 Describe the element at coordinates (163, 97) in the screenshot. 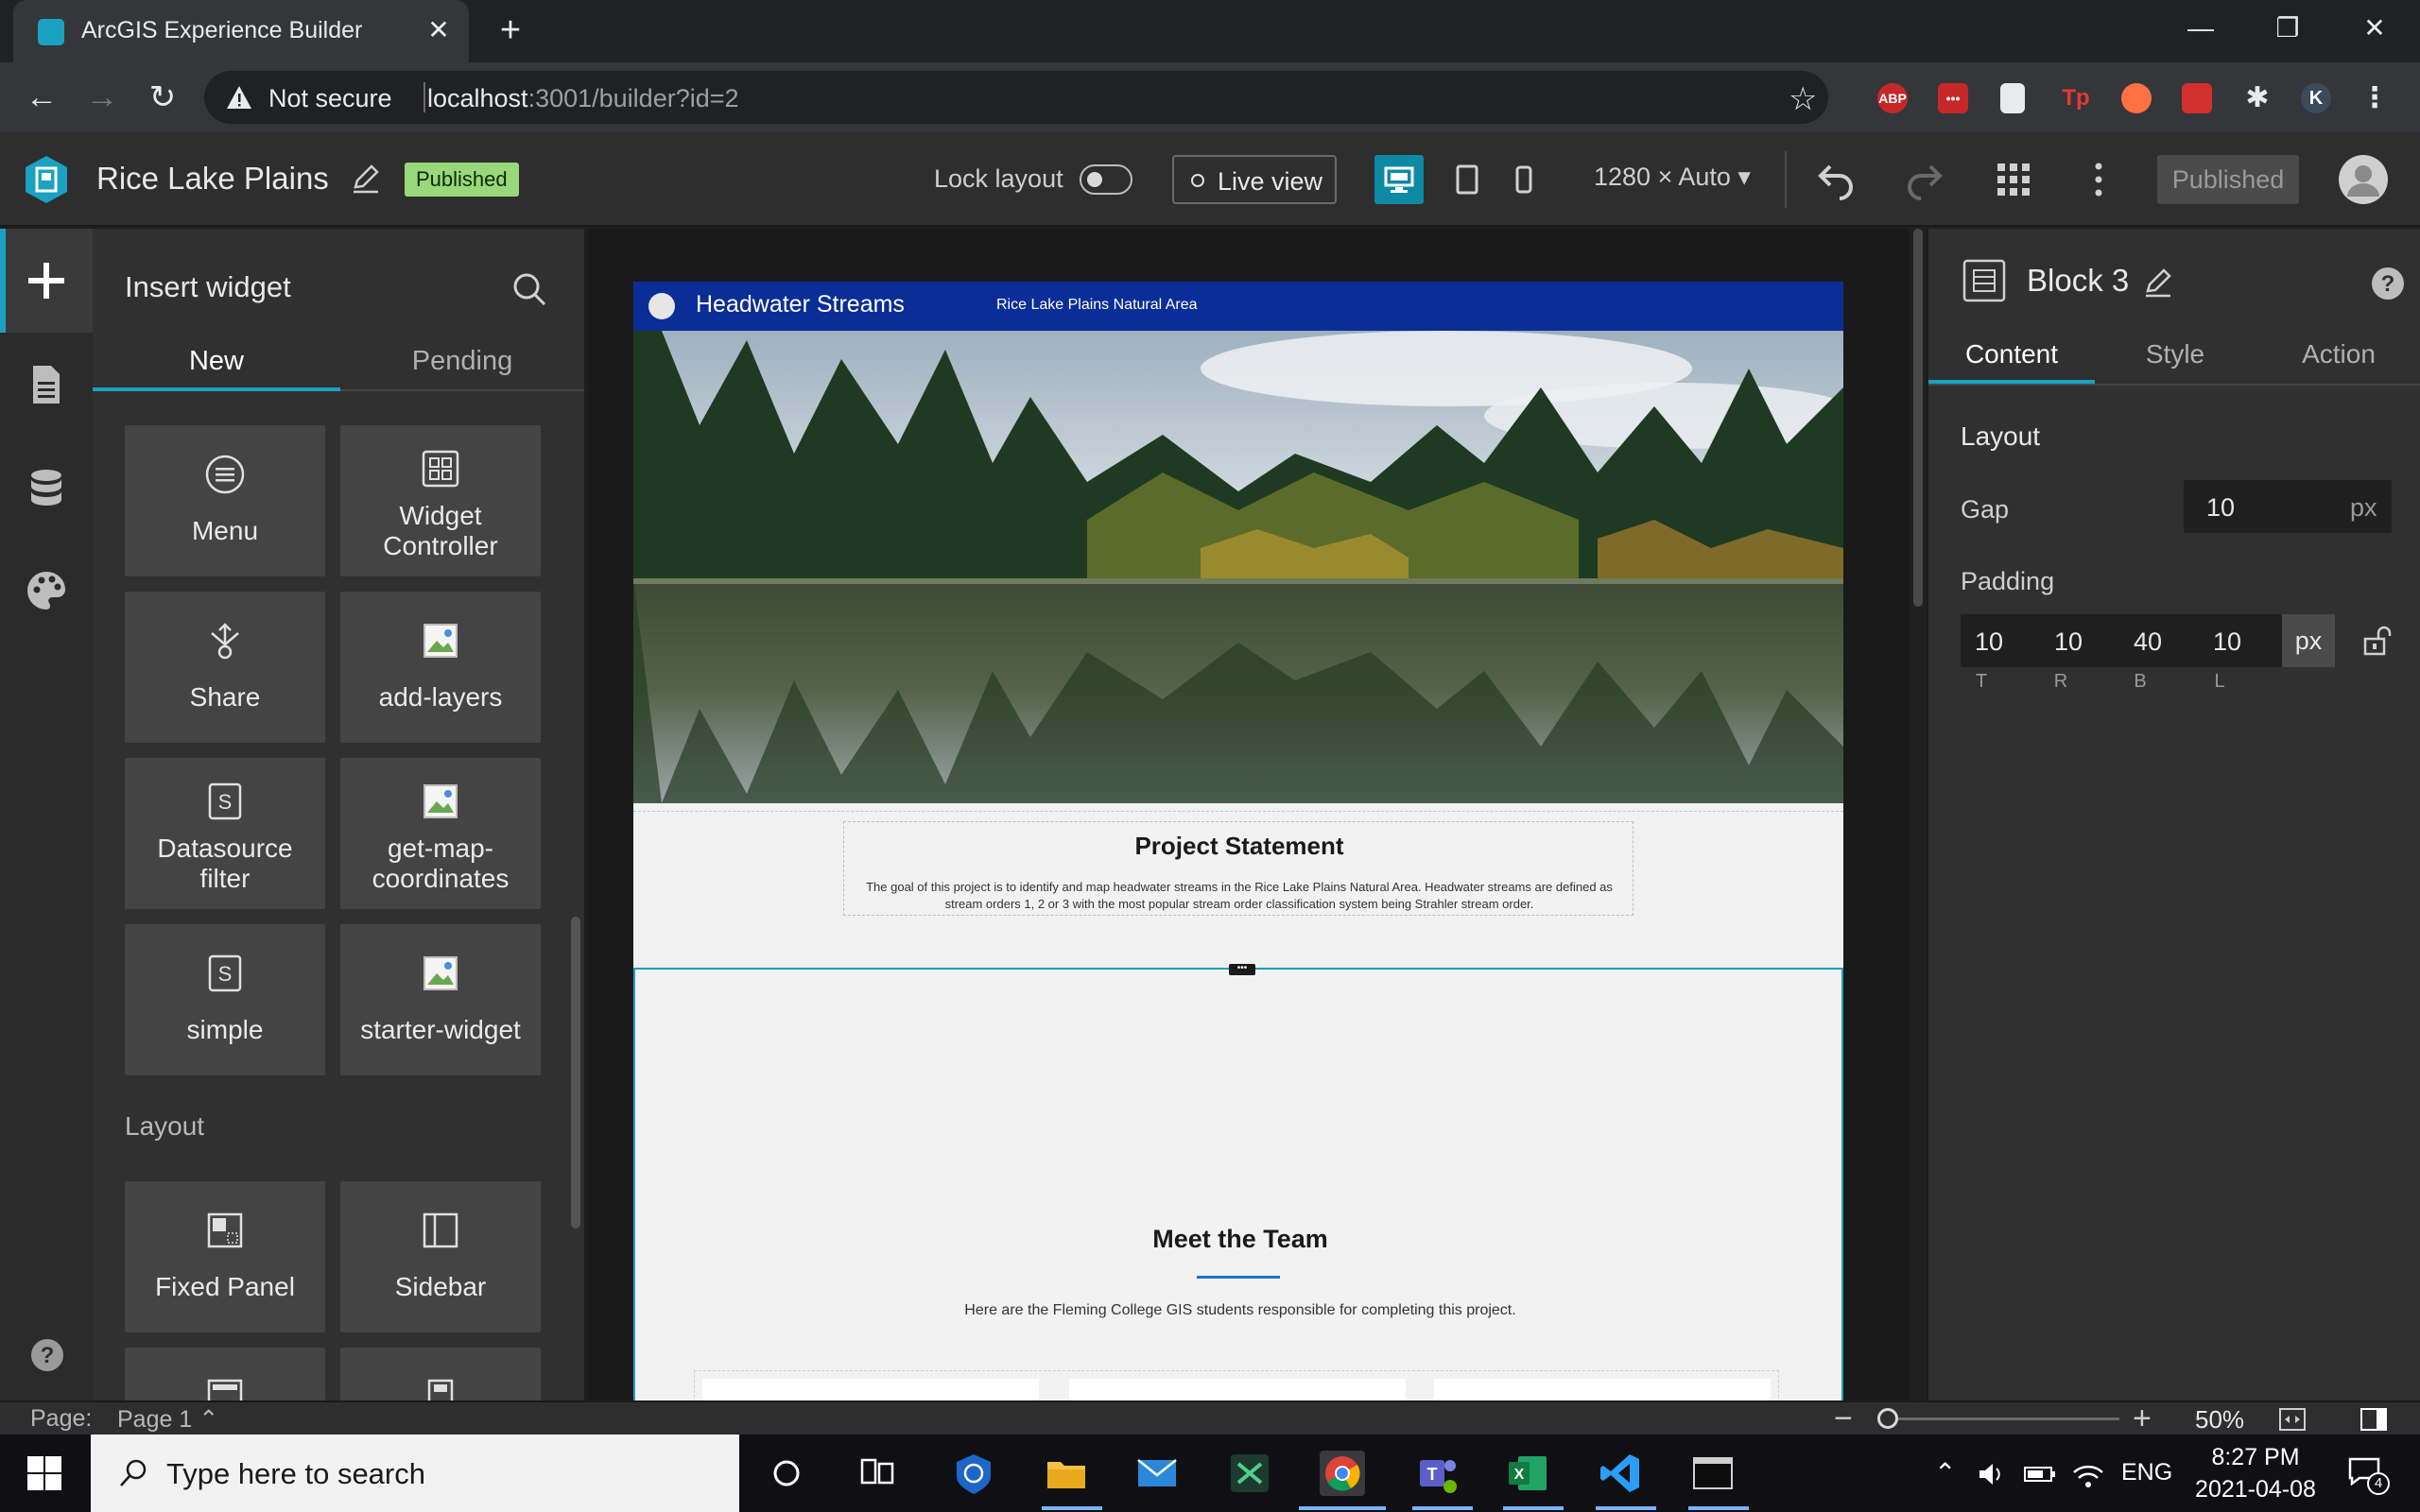

I see `reload-icon: ↻` at that location.